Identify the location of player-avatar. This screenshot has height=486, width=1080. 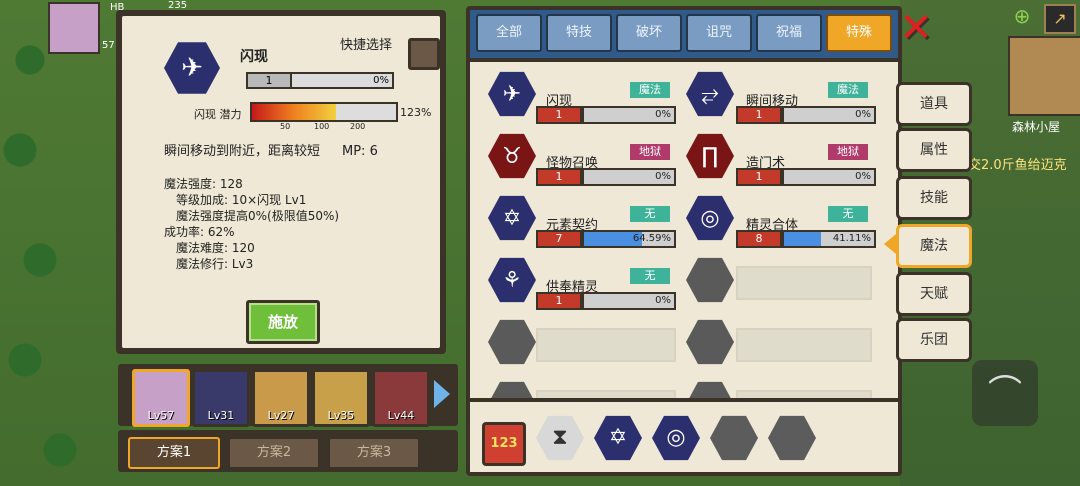
(74, 28).